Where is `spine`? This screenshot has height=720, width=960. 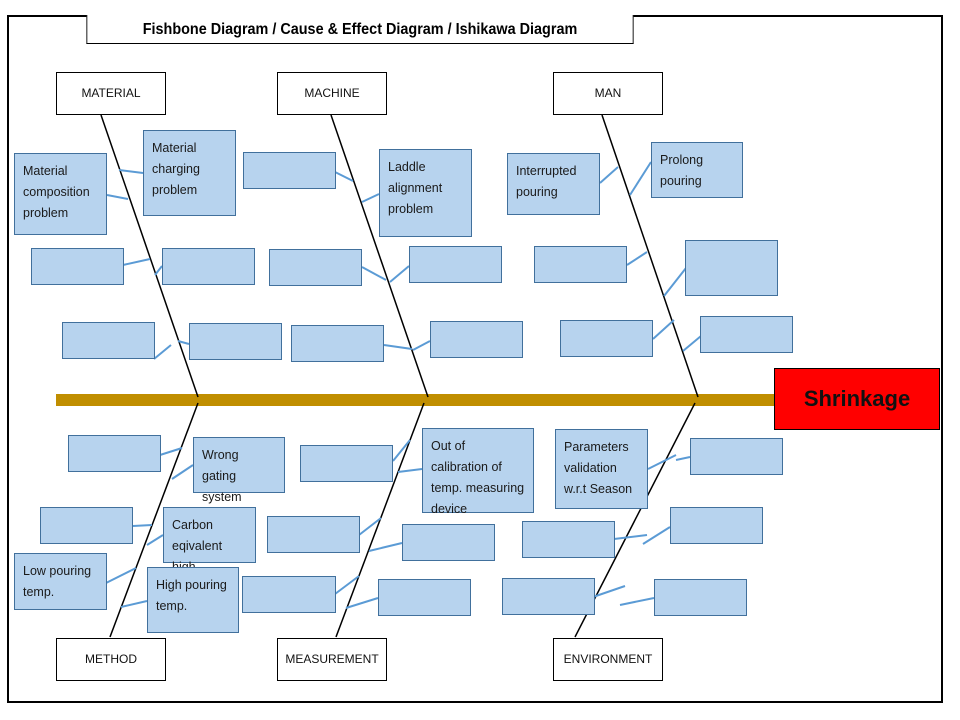 spine is located at coordinates (416, 400).